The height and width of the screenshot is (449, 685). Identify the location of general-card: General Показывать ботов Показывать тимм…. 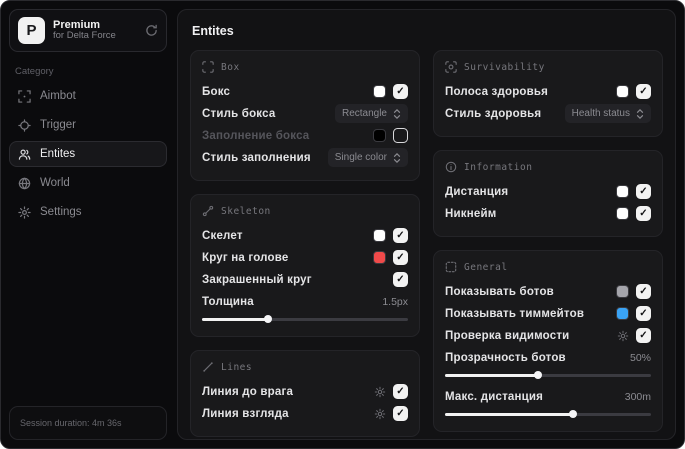
(548, 341).